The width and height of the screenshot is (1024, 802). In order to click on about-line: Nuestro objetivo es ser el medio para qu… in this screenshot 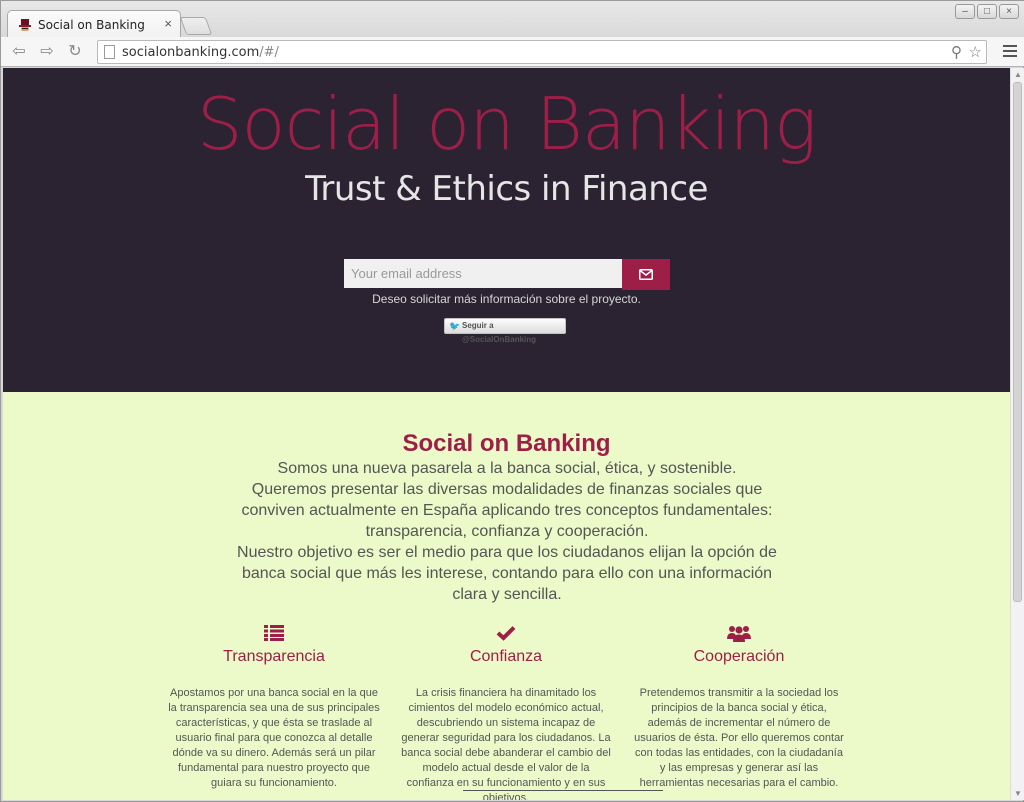, I will do `click(507, 573)`.